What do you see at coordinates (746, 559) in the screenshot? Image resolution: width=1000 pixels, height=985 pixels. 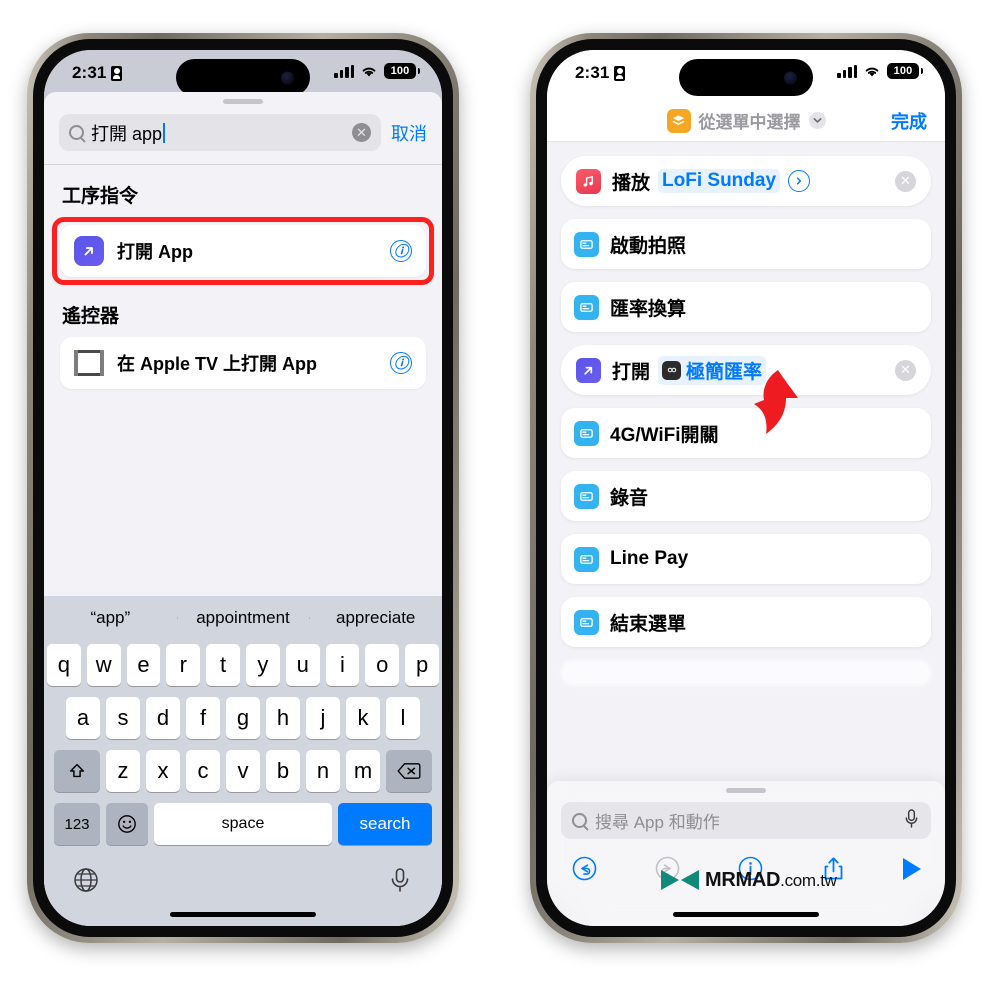 I see `action-row-line-pay: Line Pay` at bounding box center [746, 559].